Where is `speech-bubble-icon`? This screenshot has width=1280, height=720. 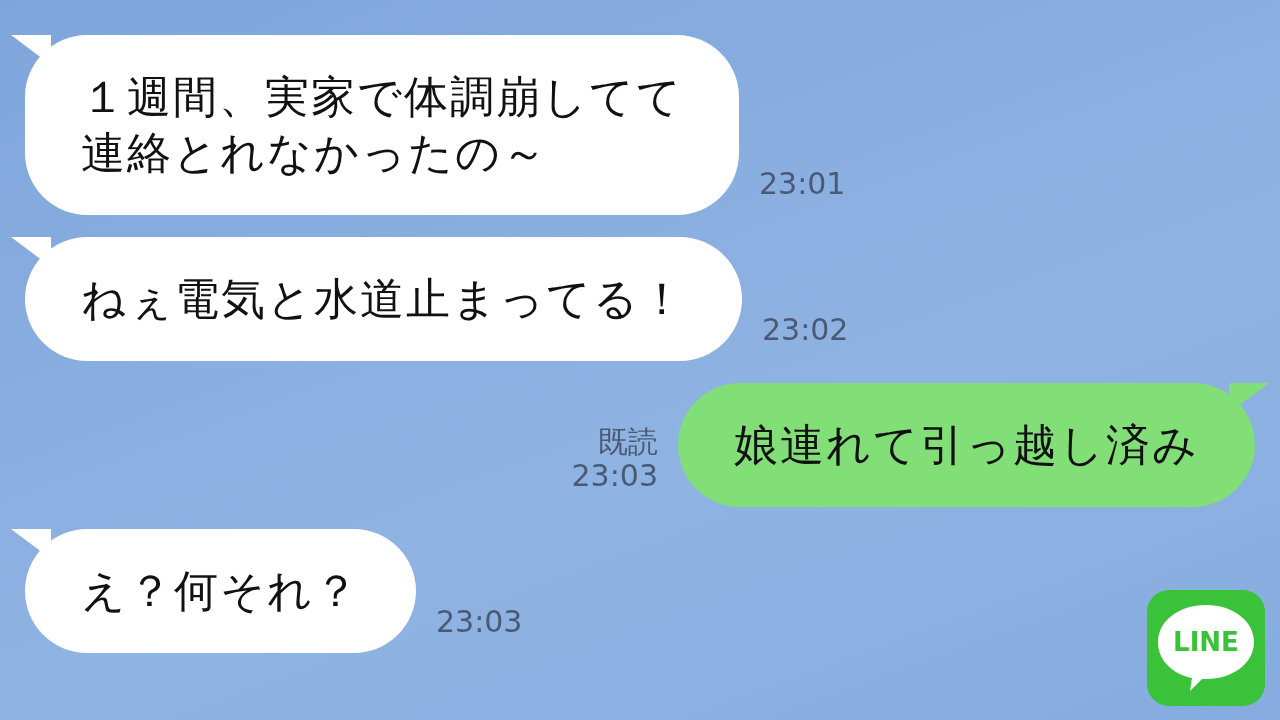
speech-bubble-icon is located at coordinates (1206, 648).